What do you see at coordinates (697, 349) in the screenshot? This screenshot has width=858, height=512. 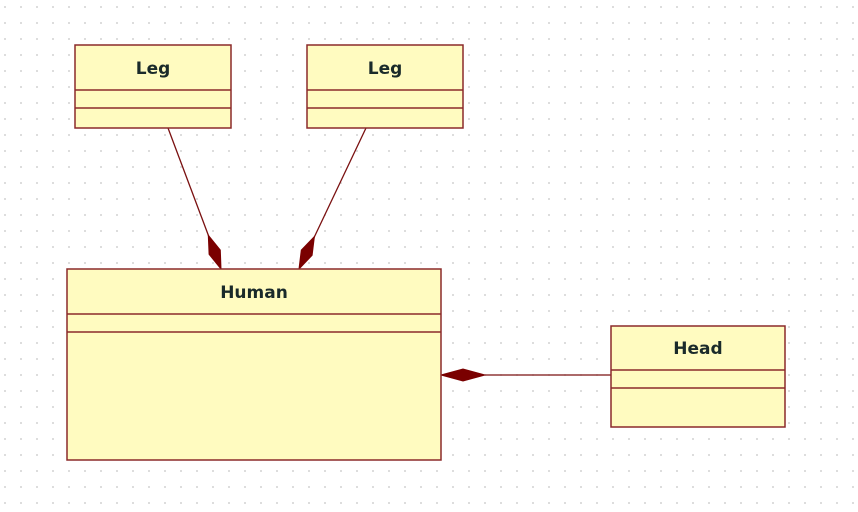 I see `class-name: Head` at bounding box center [697, 349].